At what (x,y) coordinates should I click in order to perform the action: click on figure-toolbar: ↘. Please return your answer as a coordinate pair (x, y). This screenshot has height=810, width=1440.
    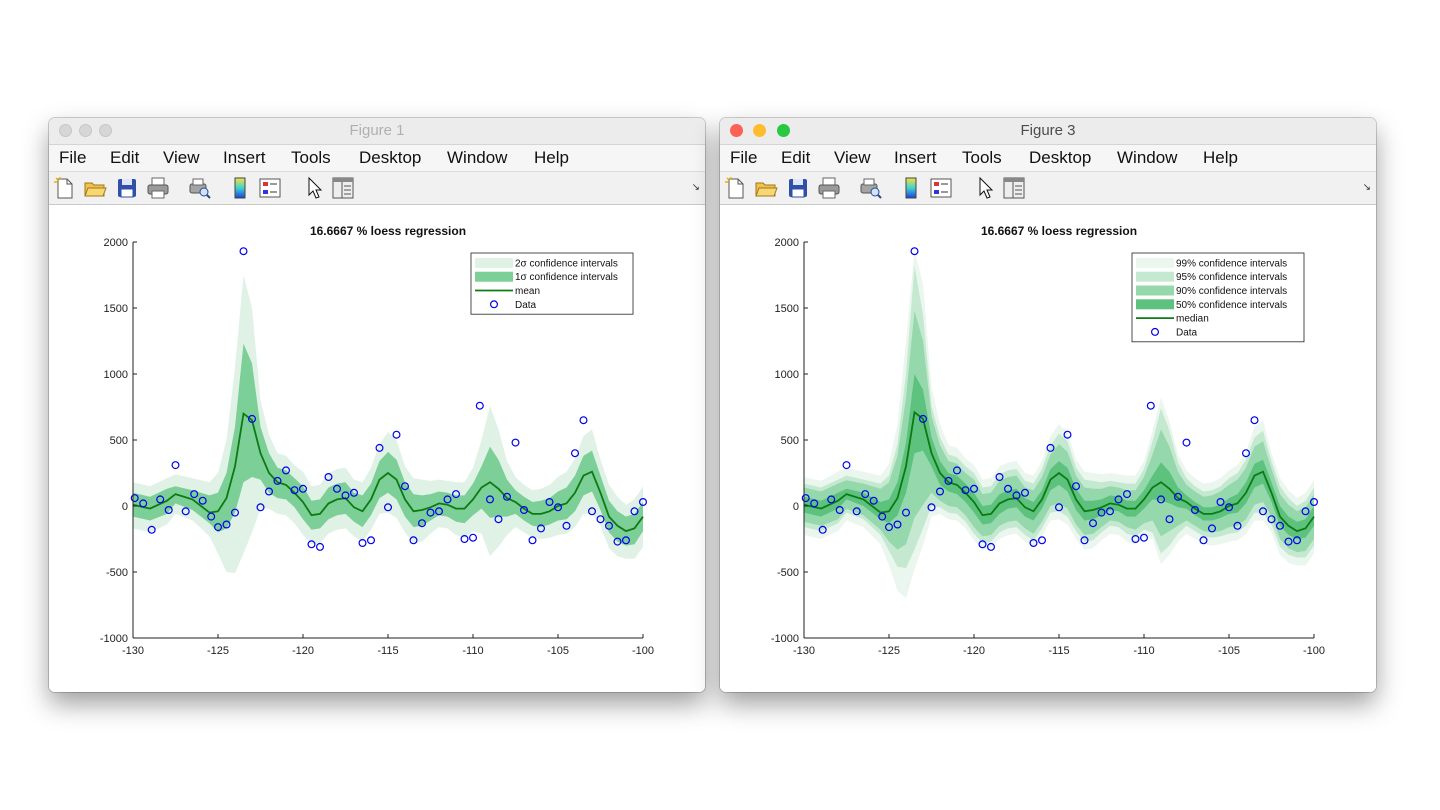
    Looking at the image, I should click on (1048, 188).